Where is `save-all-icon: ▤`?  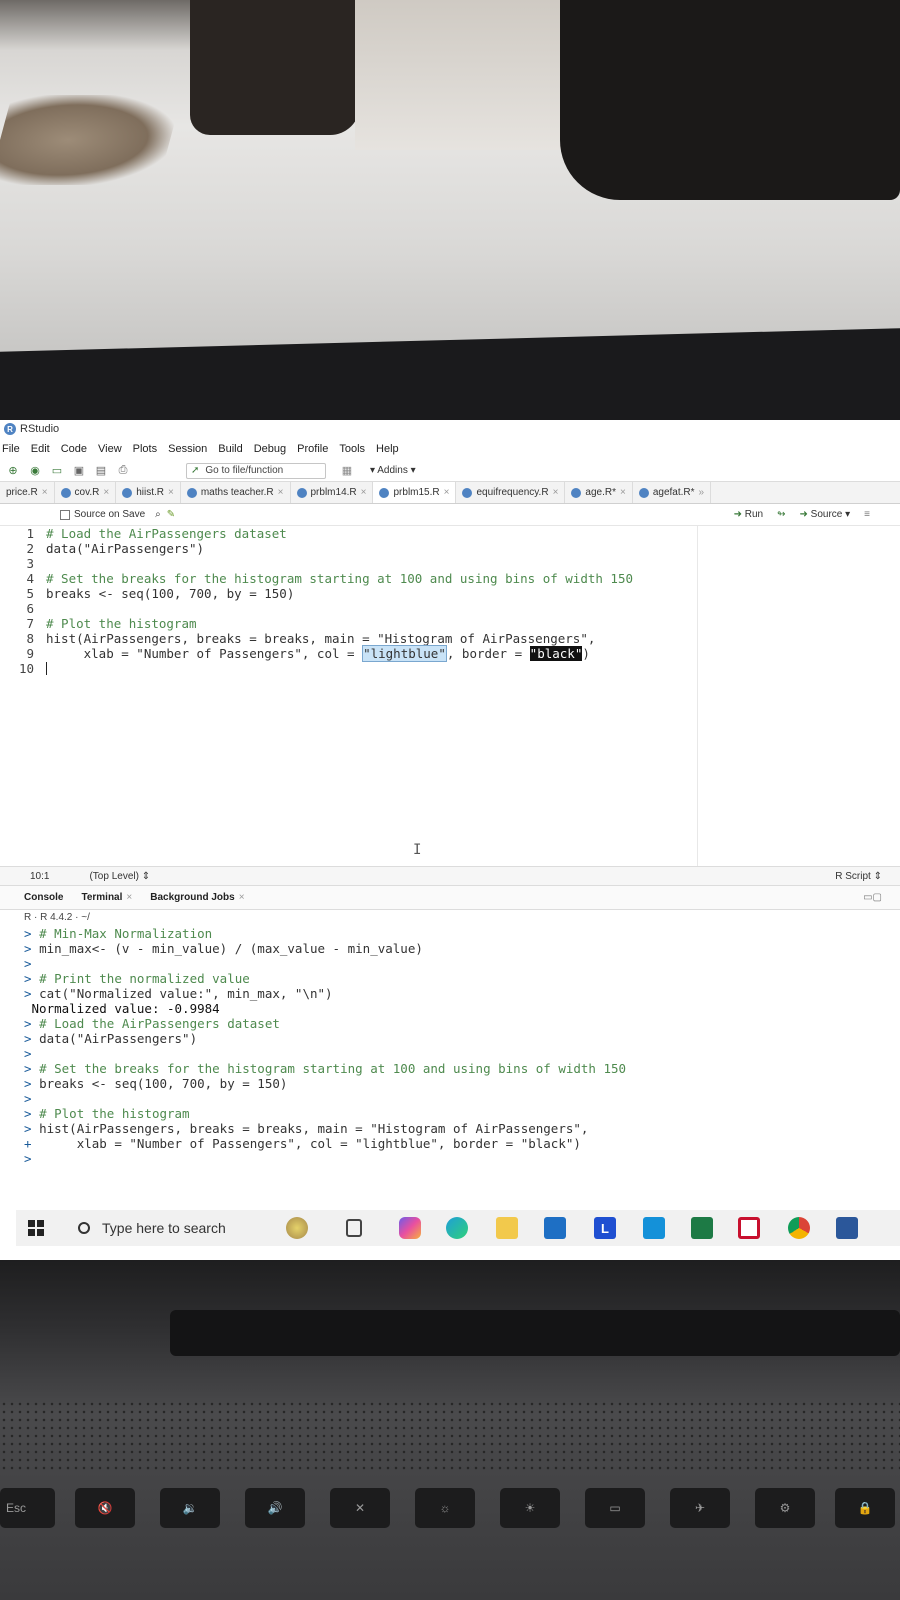
save-all-icon: ▤ is located at coordinates (101, 471).